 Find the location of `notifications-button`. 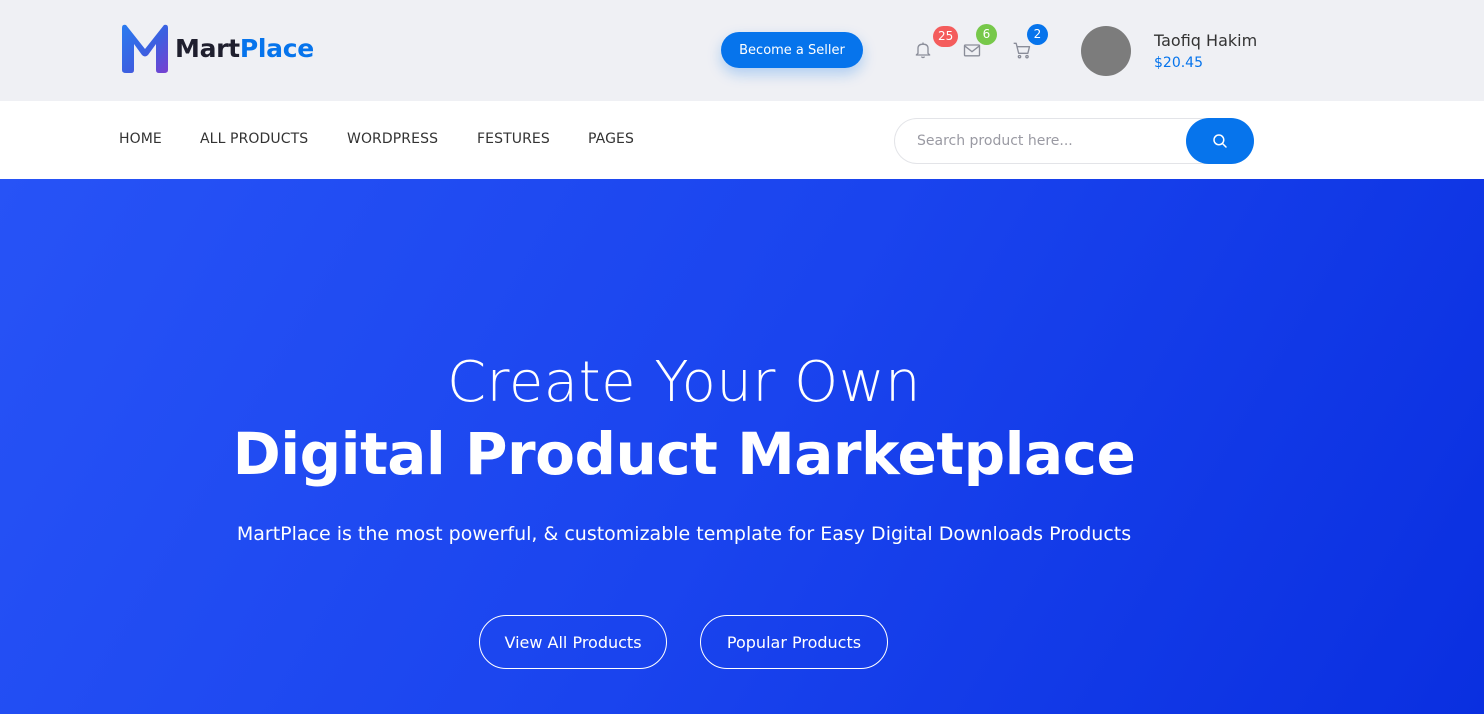

notifications-button is located at coordinates (923, 50).